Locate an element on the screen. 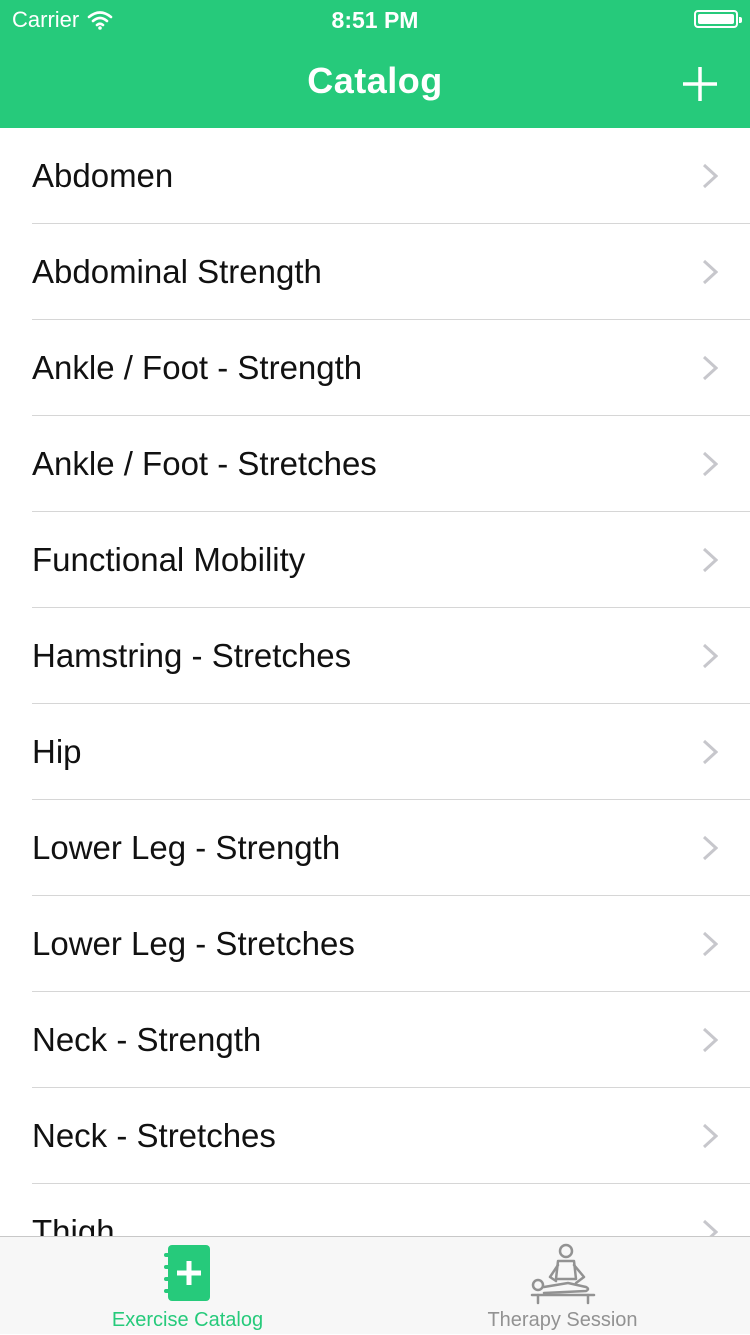  tab-exercise-catalog: Exercise Catalog is located at coordinates (187, 1286).